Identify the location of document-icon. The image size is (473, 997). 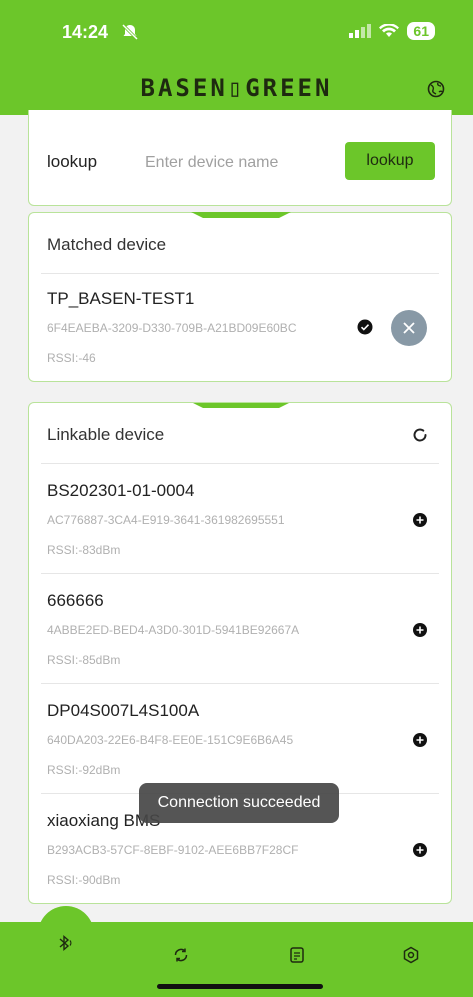
(297, 955).